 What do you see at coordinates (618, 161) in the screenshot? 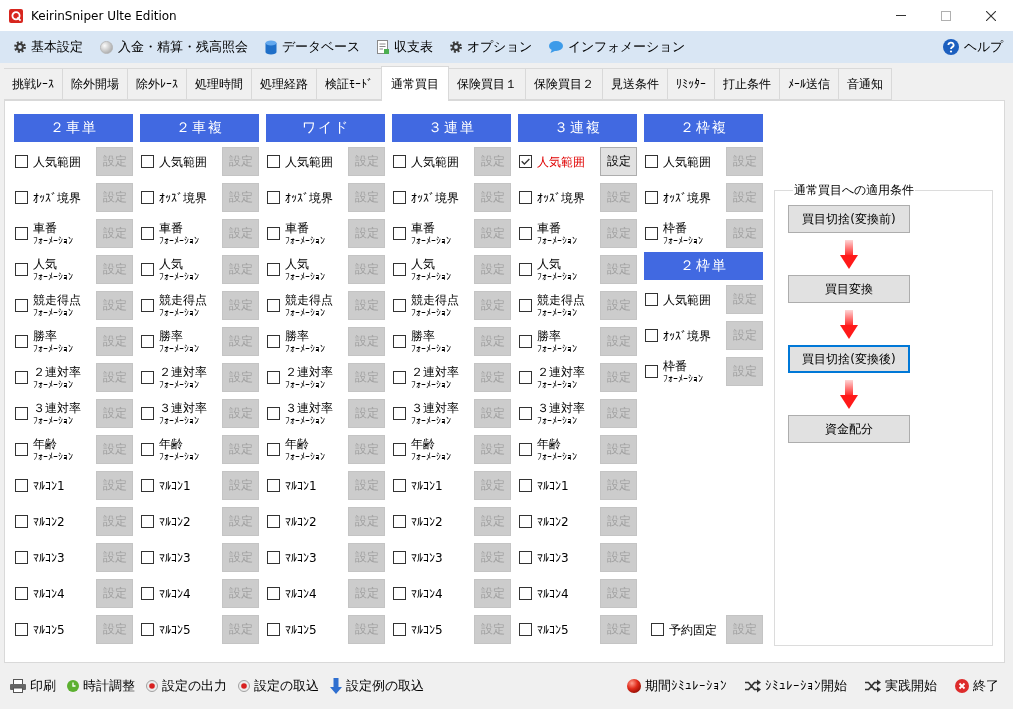
I see `settings-button: 設定` at bounding box center [618, 161].